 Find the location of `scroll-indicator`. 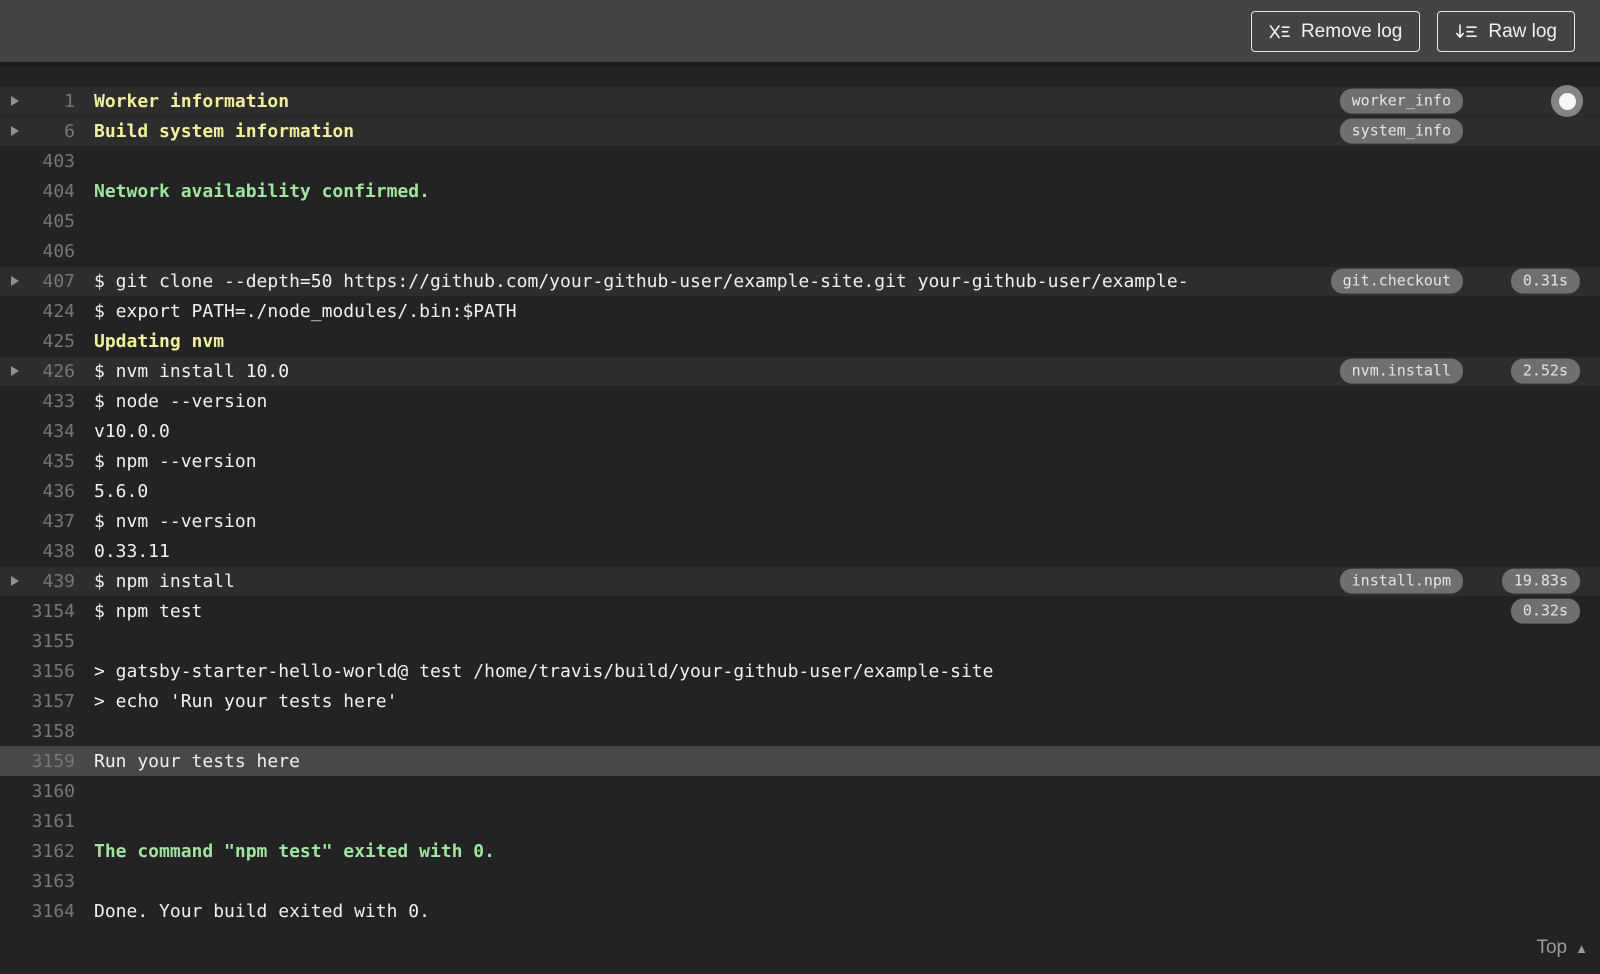

scroll-indicator is located at coordinates (1567, 101).